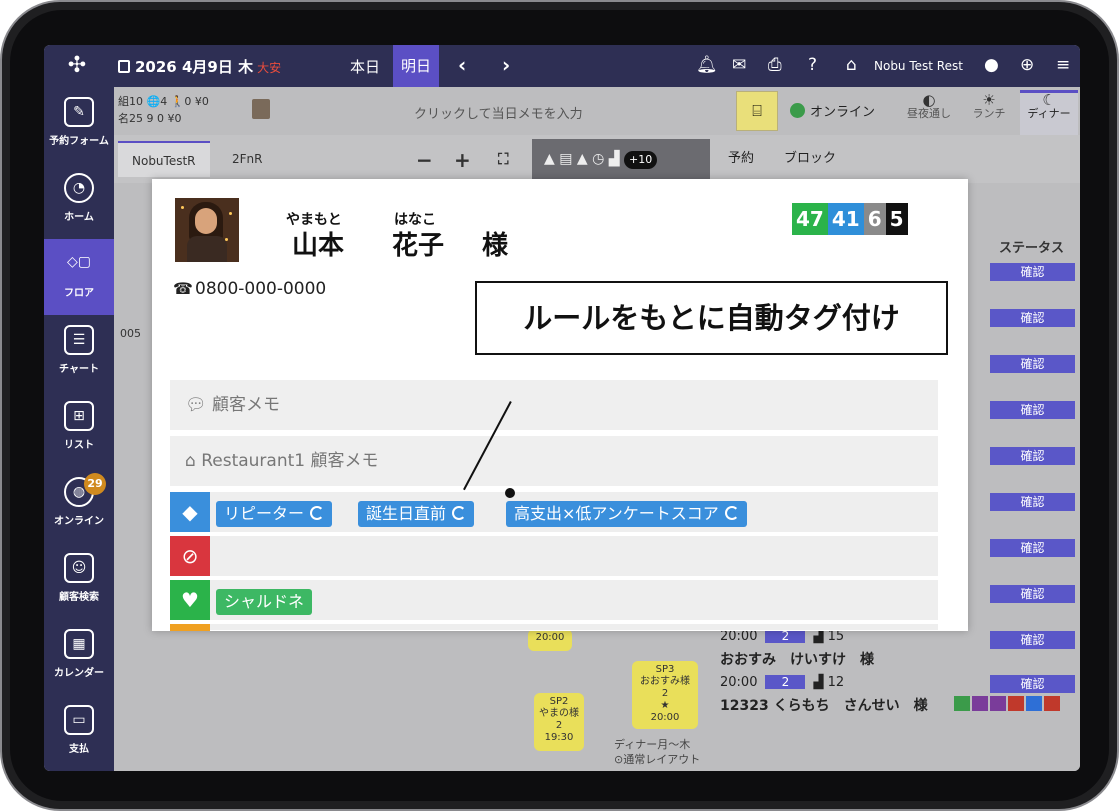  I want to click on tags-row: ◆ リピーター 誕生日直前 高支出×低アンケートスコア, so click(554, 512).